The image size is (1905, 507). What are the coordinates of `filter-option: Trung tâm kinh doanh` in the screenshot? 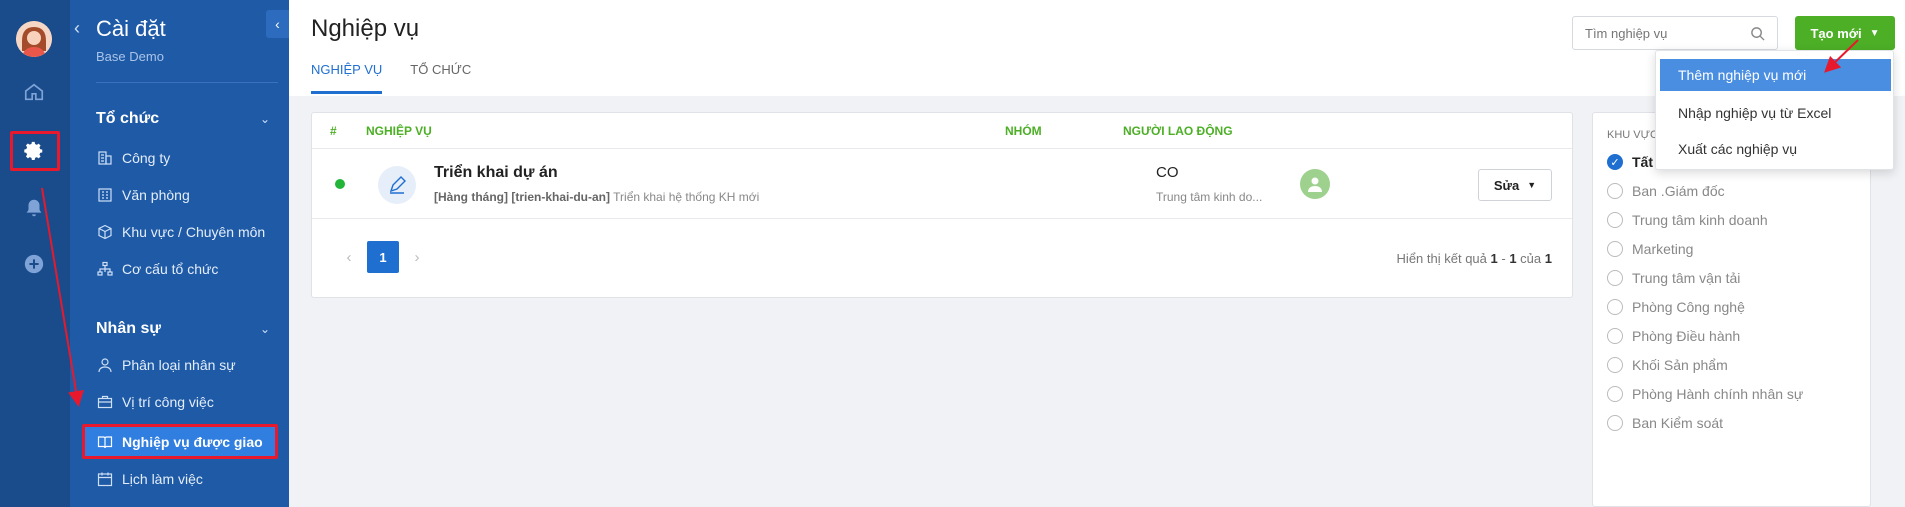 It's located at (1687, 220).